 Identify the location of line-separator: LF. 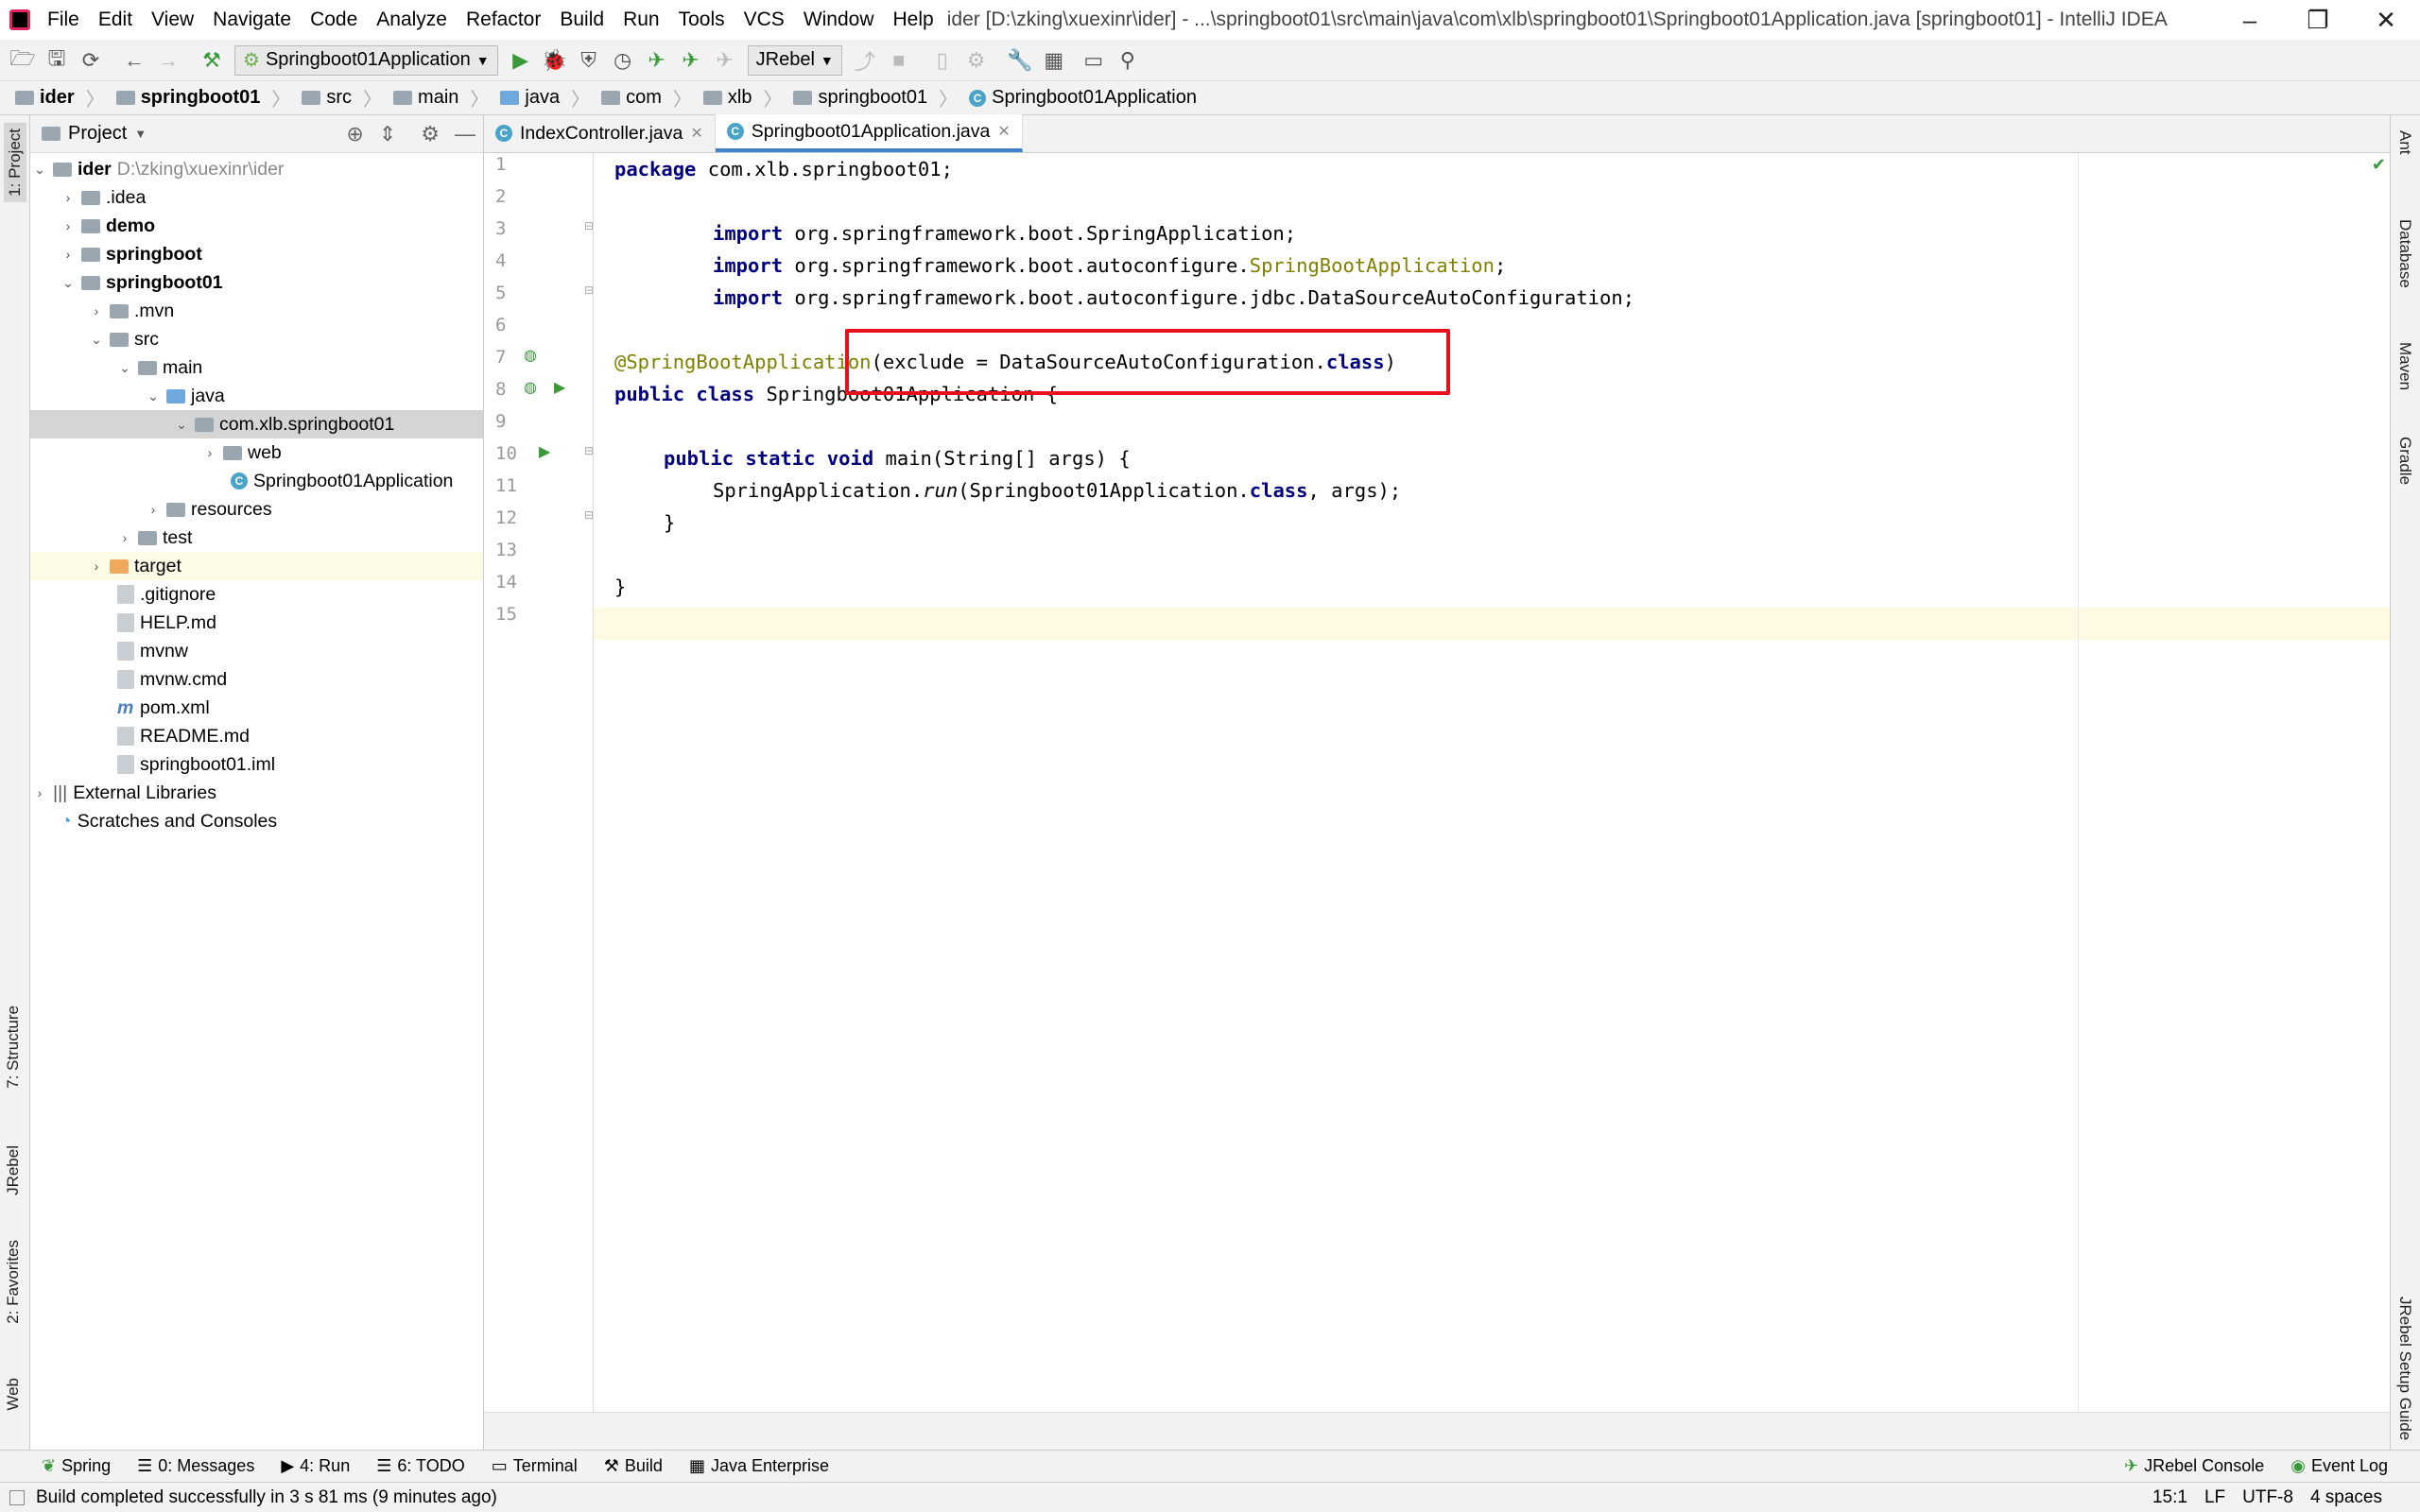
(2214, 1497).